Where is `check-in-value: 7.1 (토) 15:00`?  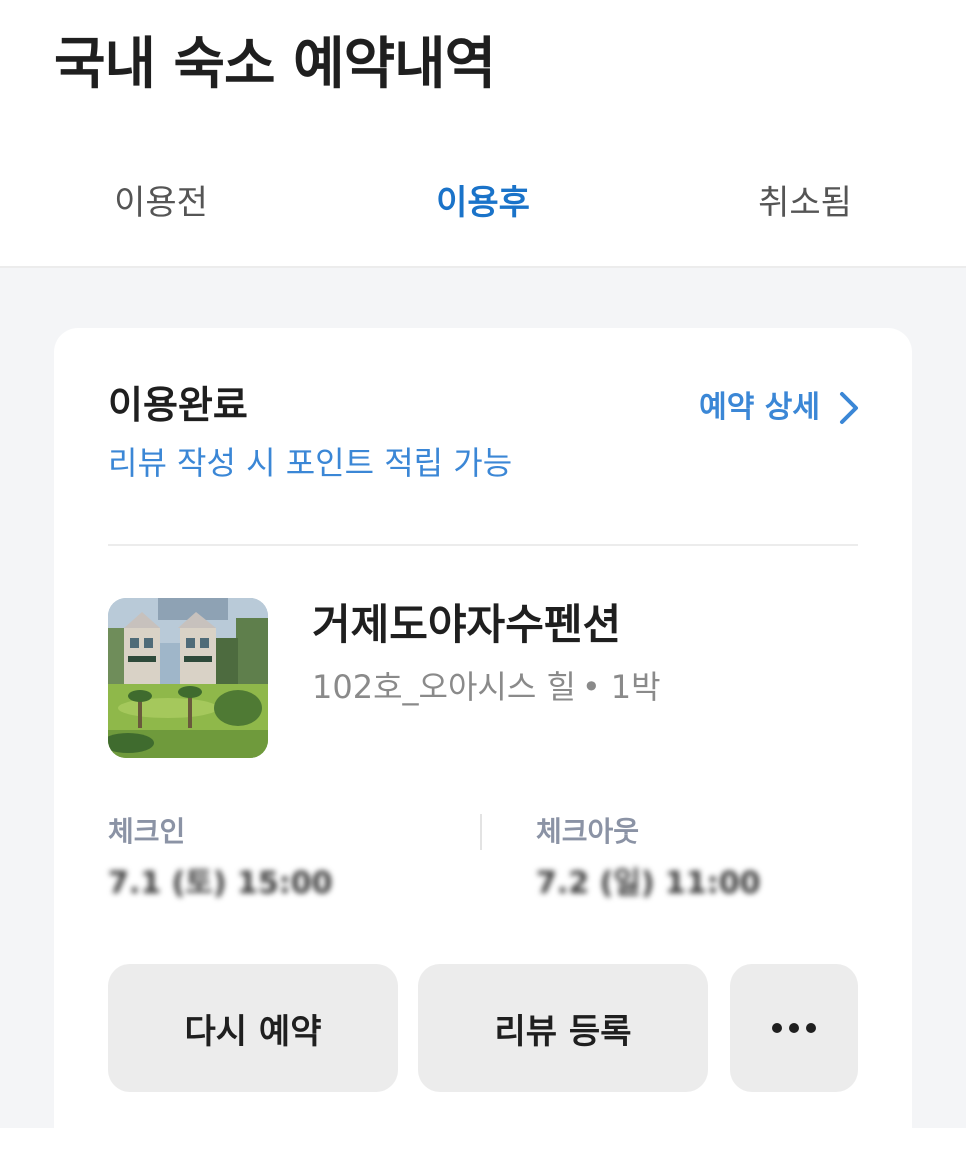
check-in-value: 7.1 (토) 15:00 is located at coordinates (220, 883).